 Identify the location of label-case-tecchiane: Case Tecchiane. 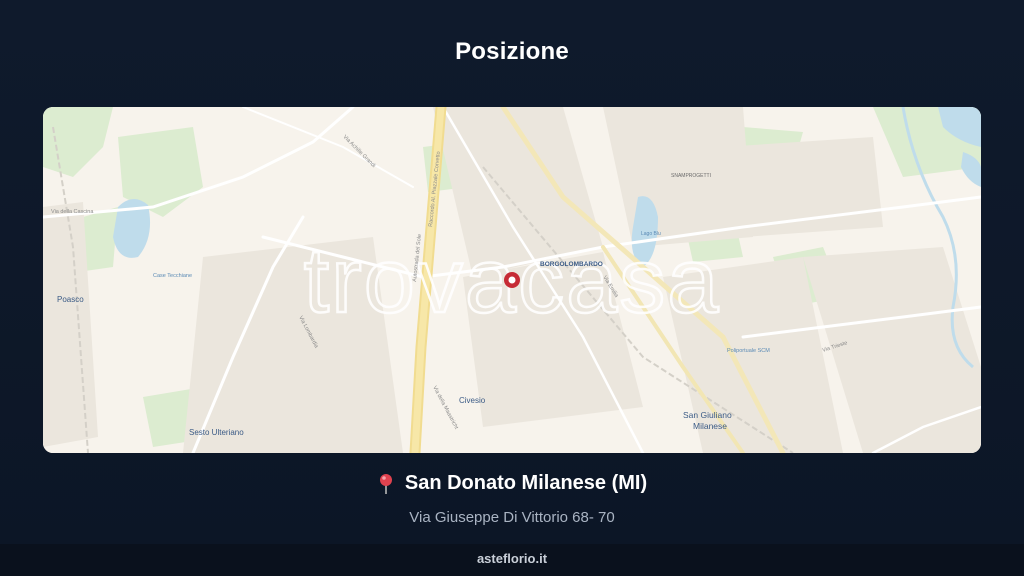
(172, 276).